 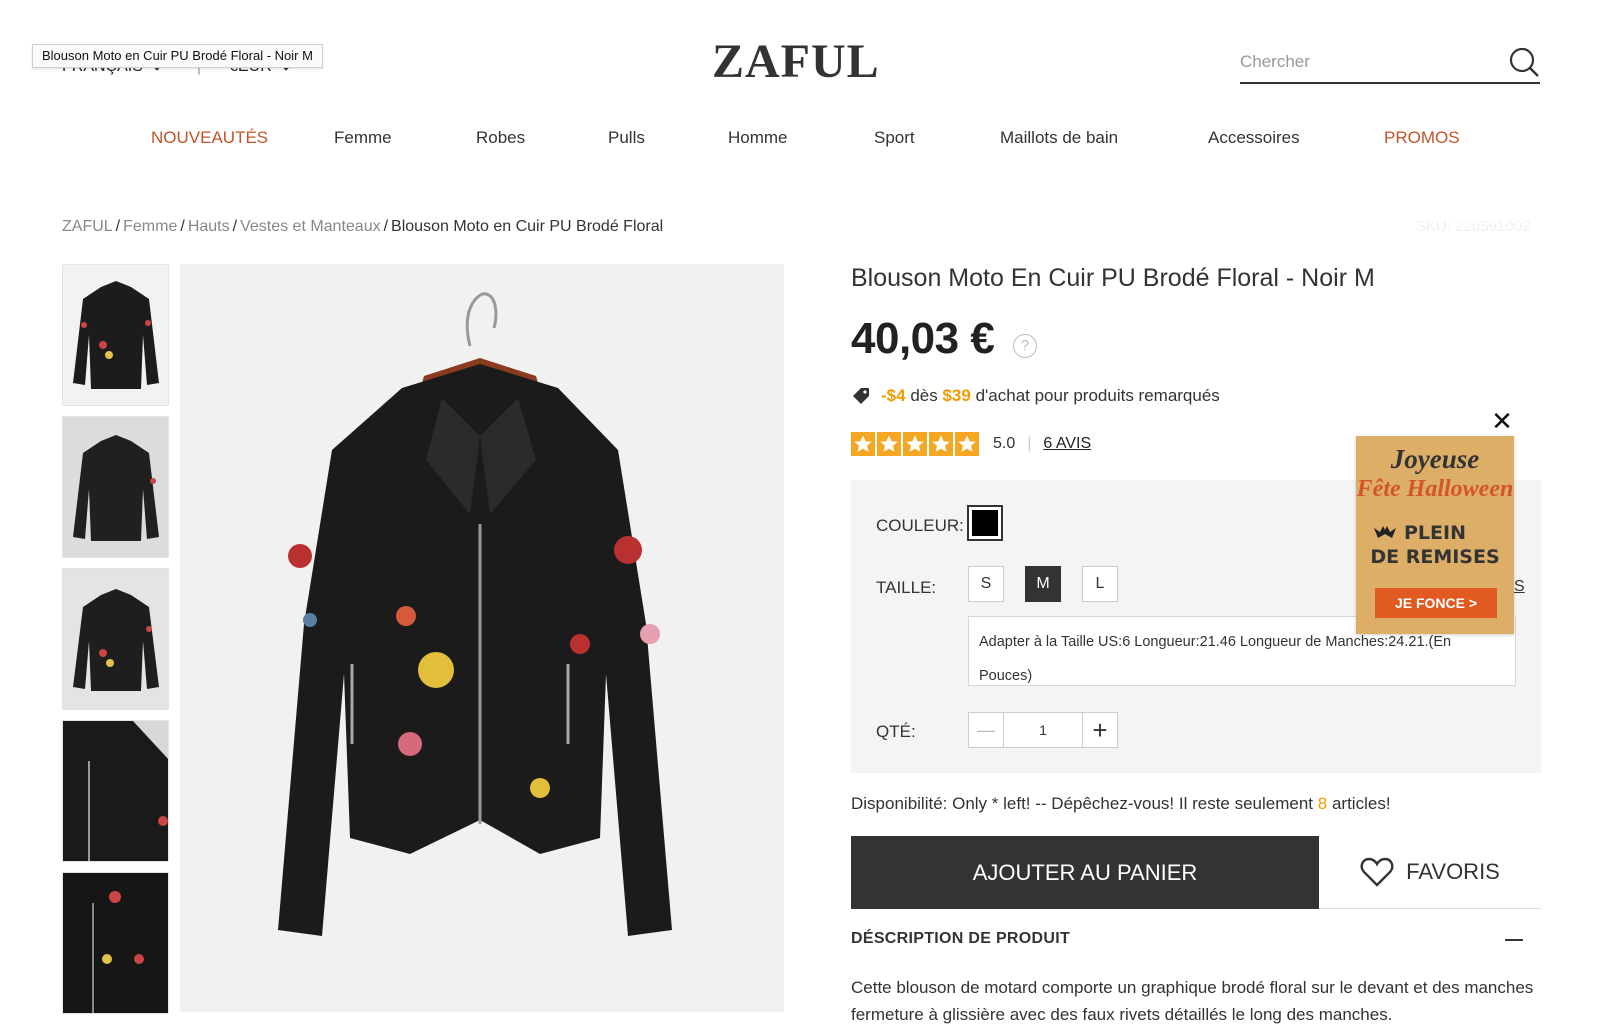 What do you see at coordinates (1043, 584) in the screenshot?
I see `size-option-m: M` at bounding box center [1043, 584].